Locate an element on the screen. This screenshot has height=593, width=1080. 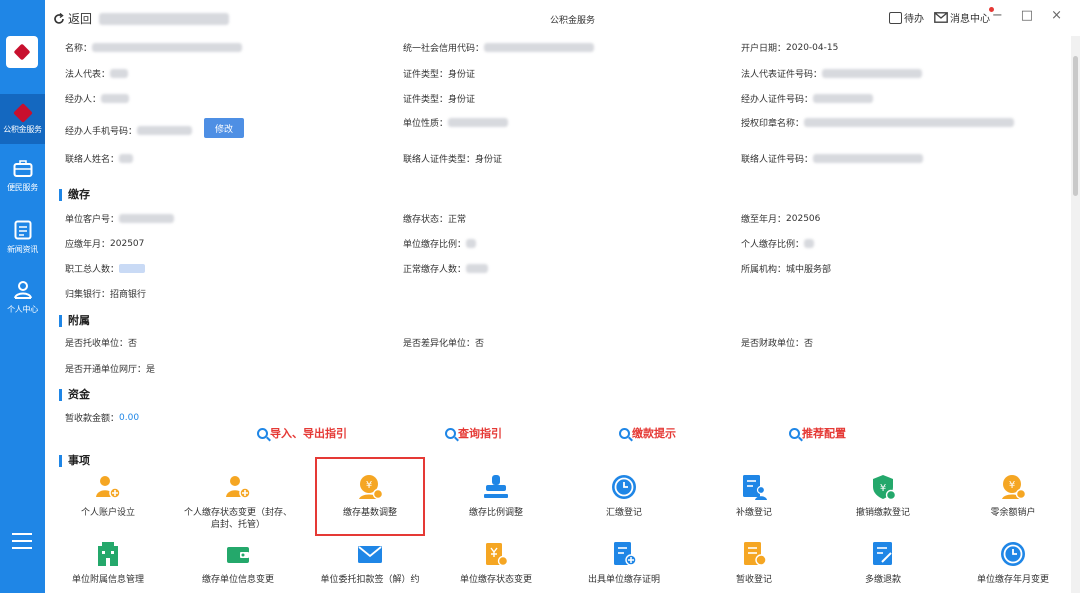
sidebar-item-label: 公积金服务 is located at coordinates (22, 129).